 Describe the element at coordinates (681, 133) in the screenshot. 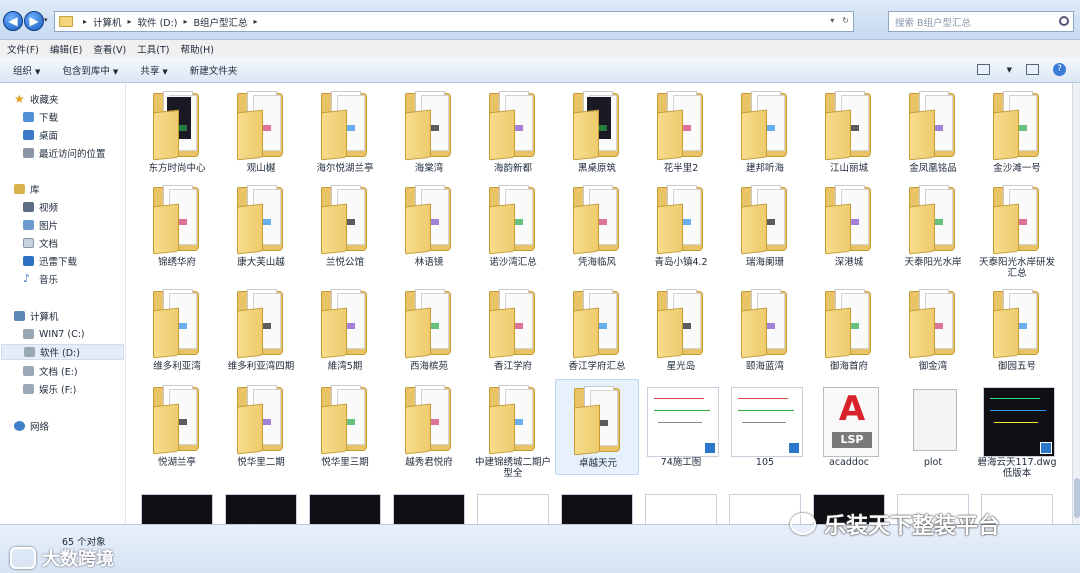

I see `folder-item: 花半里2` at that location.